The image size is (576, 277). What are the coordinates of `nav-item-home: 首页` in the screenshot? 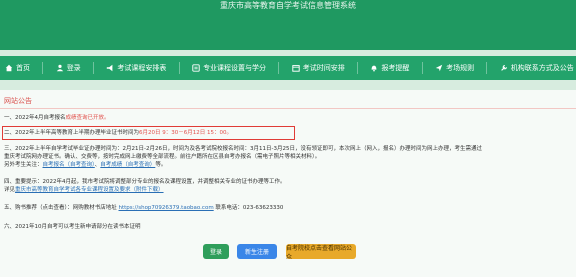 It's located at (17, 68).